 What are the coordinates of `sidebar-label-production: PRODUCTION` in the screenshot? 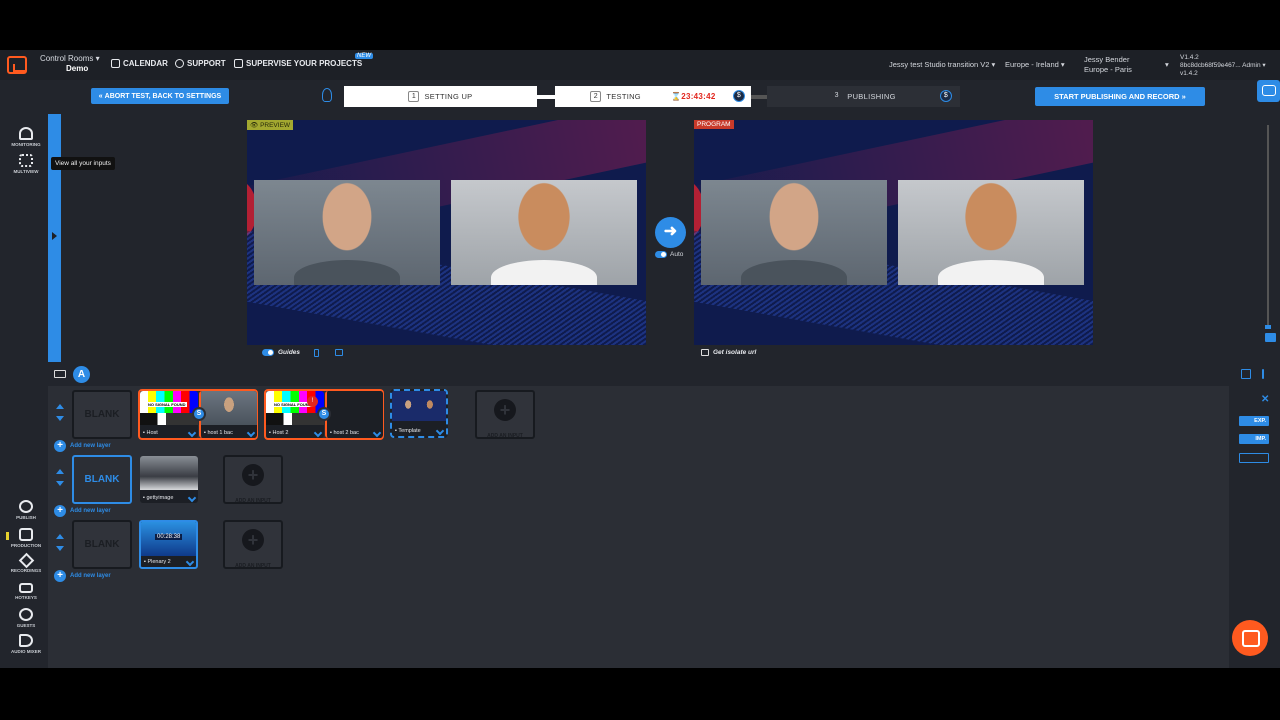 It's located at (26, 545).